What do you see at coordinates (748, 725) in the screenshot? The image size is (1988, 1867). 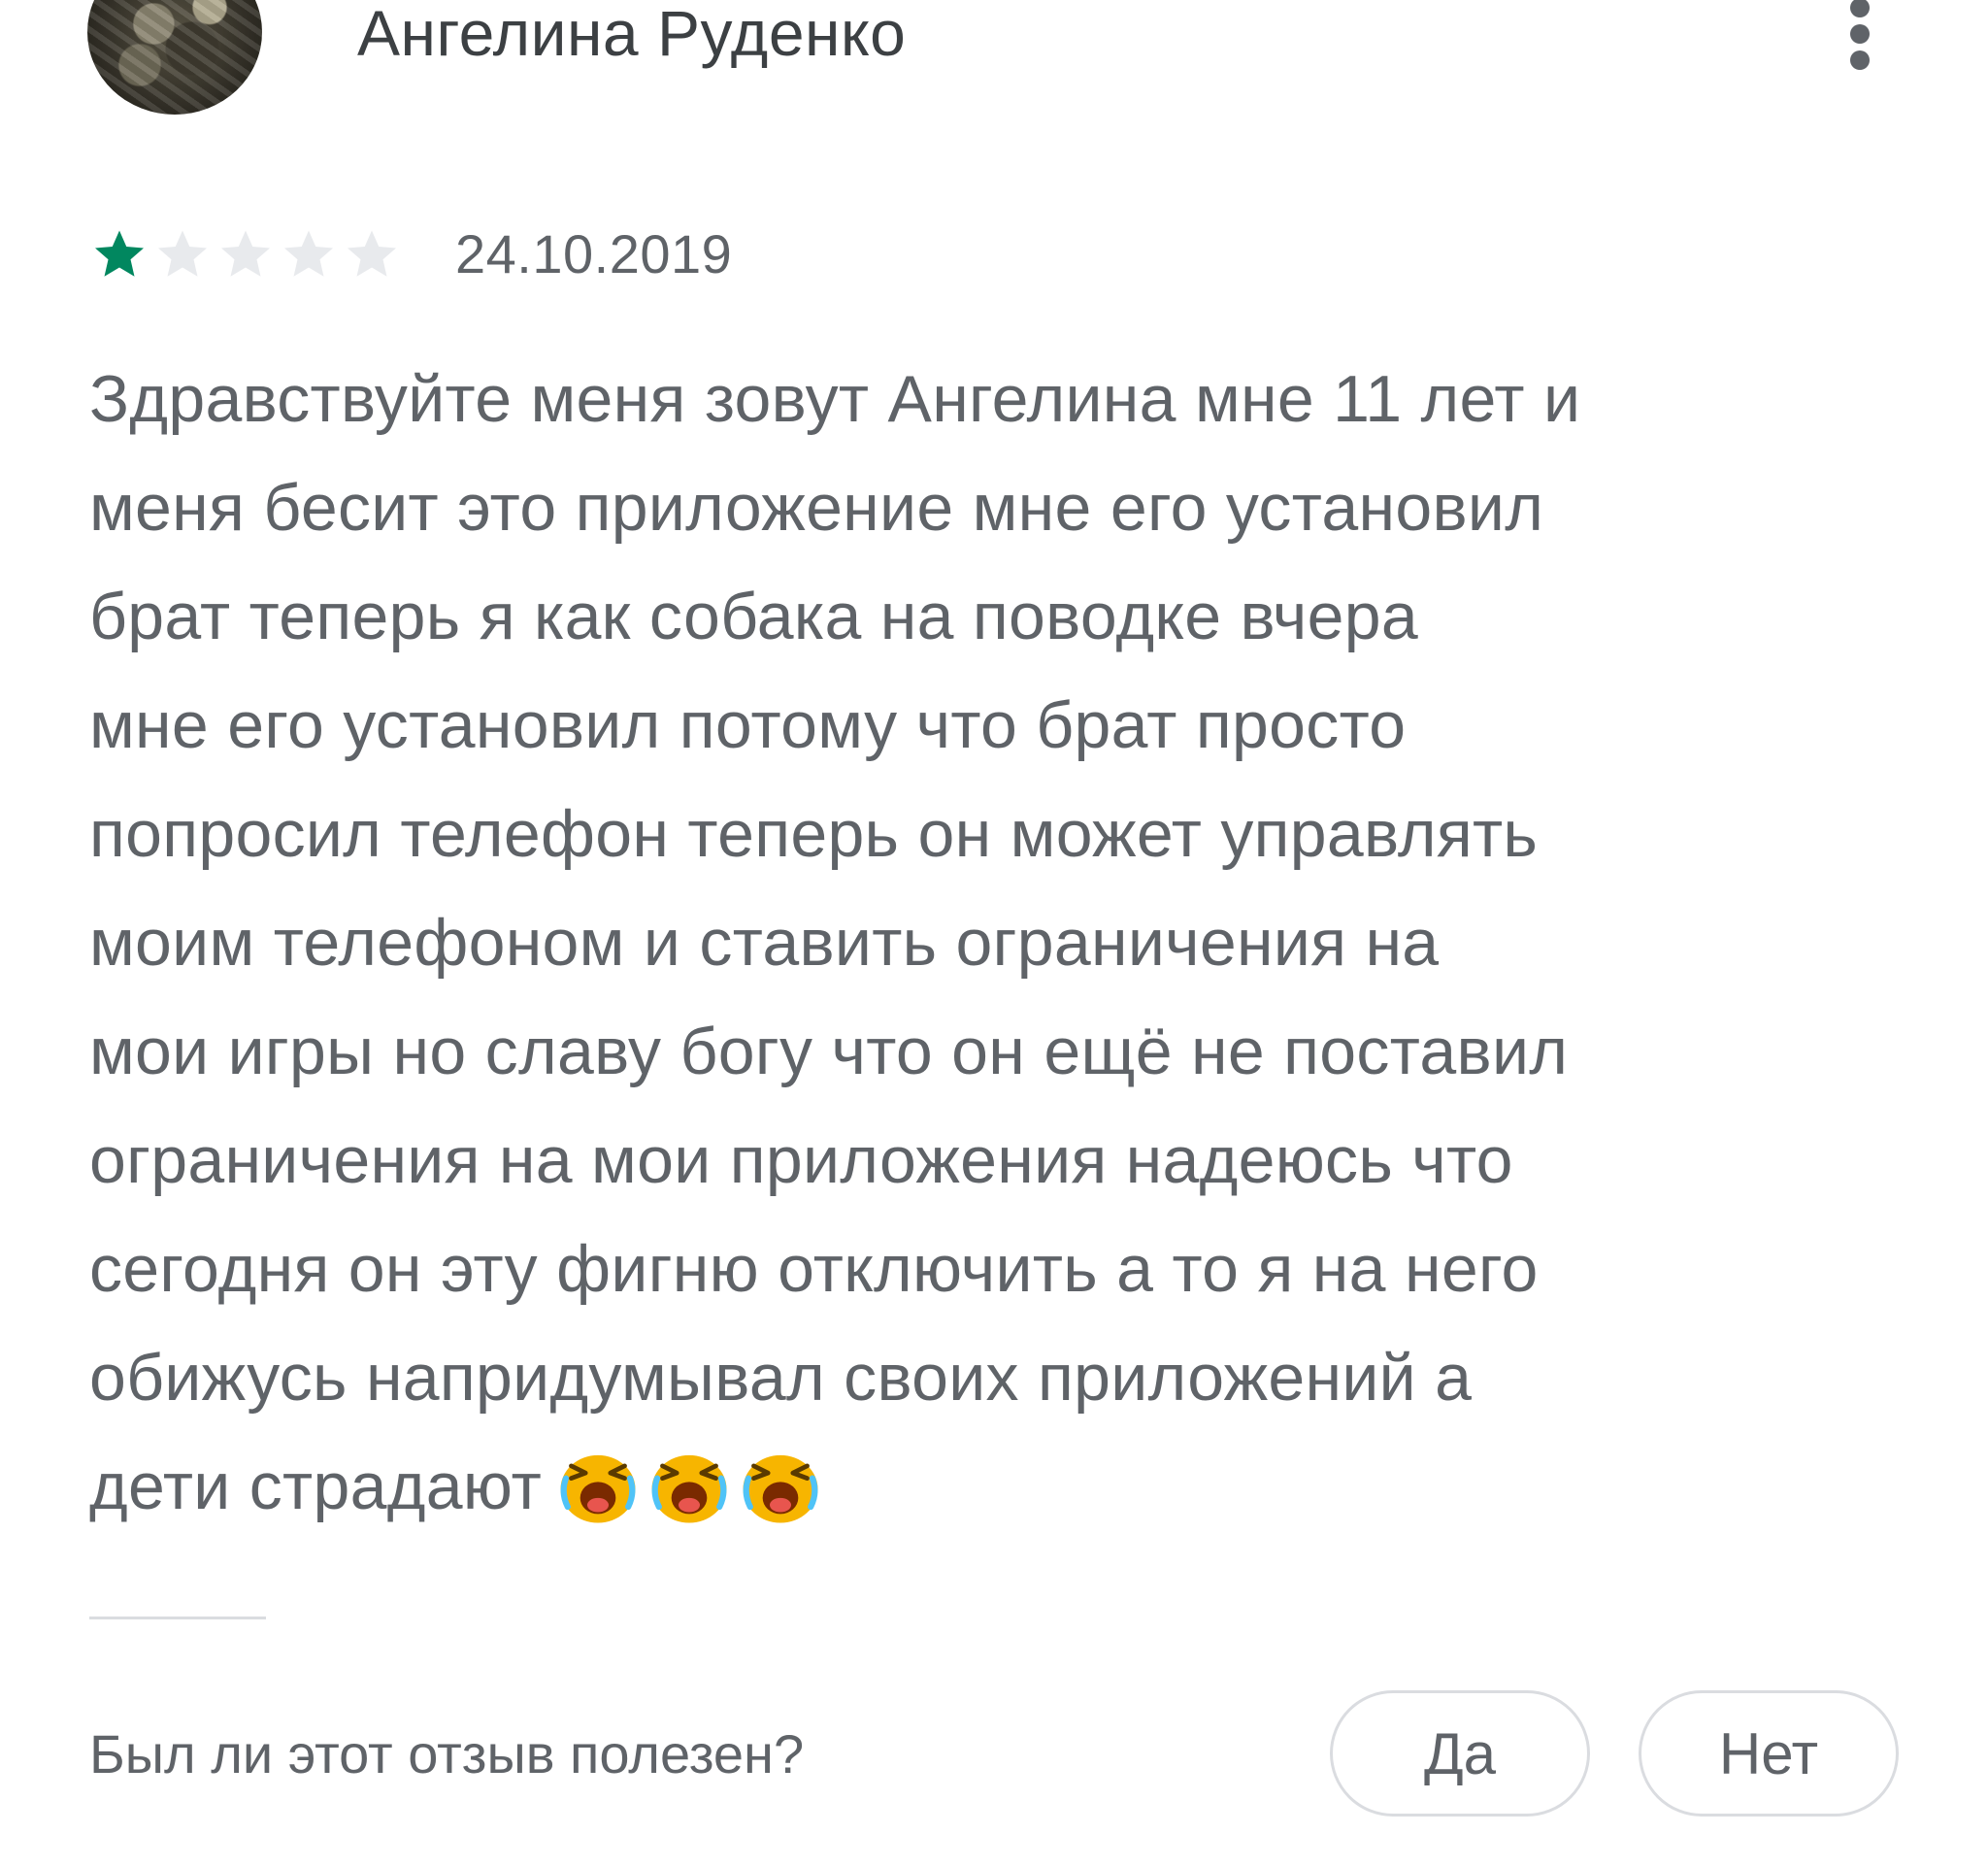 I see `review-line: мне его установил потому что брат просто` at bounding box center [748, 725].